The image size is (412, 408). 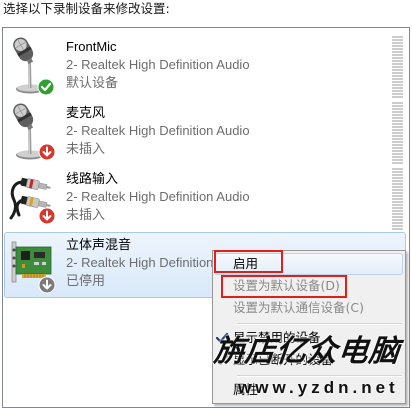 What do you see at coordinates (86, 112) in the screenshot?
I see `device-name: 麦克风` at bounding box center [86, 112].